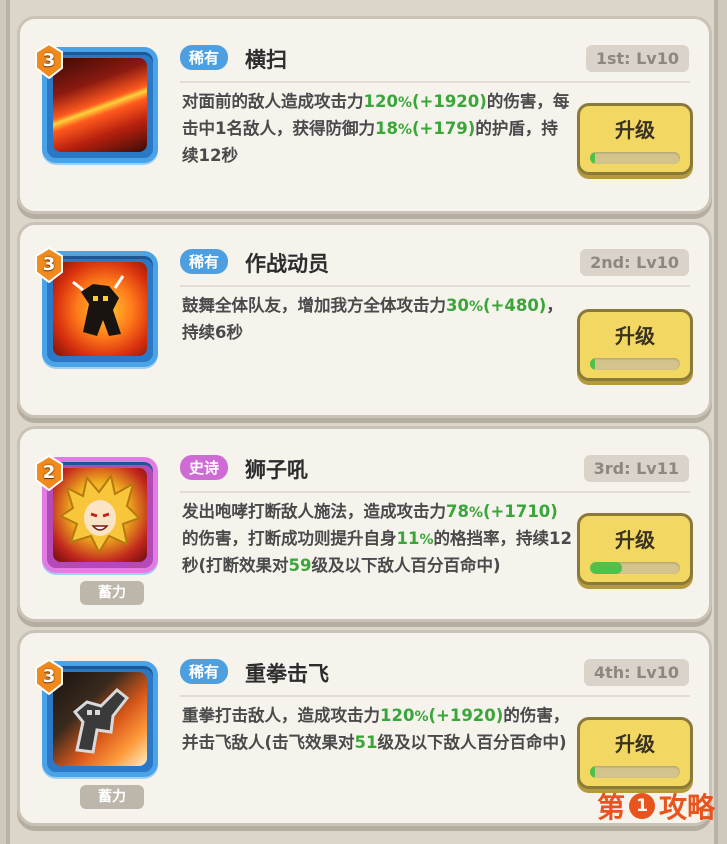 The height and width of the screenshot is (844, 727). What do you see at coordinates (372, 319) in the screenshot?
I see `skill-description: 鼓舞全体队友，增加我方全体攻击力30%(+480)，持续6秒` at bounding box center [372, 319].